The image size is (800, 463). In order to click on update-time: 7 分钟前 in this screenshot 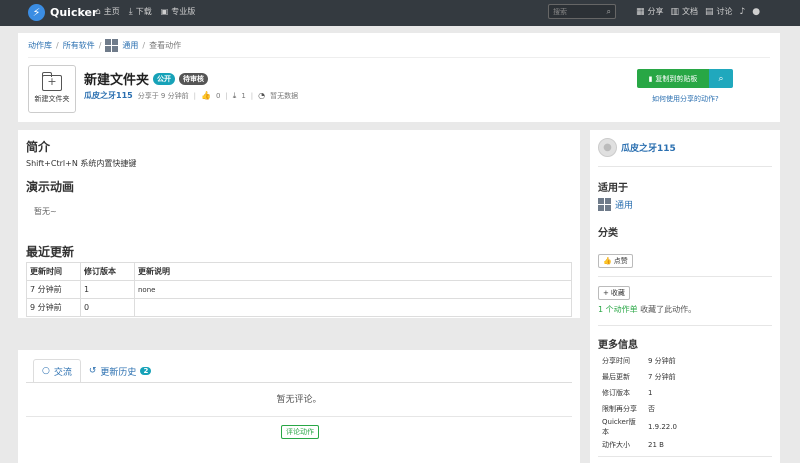, I will do `click(53, 289)`.